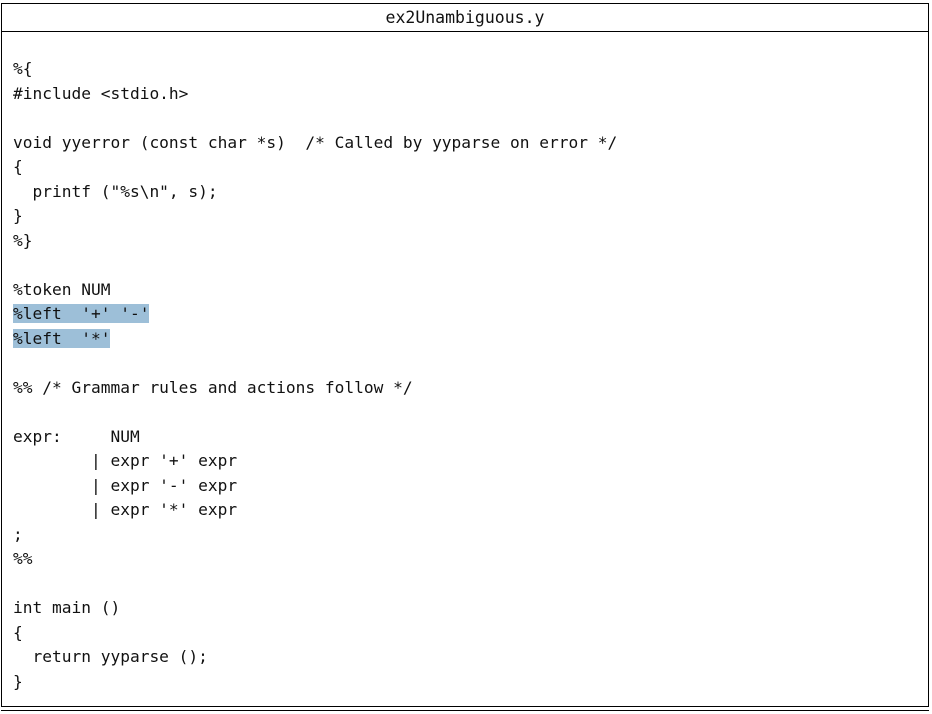 Image resolution: width=932 pixels, height=714 pixels. Describe the element at coordinates (315, 437) in the screenshot. I see `code-line: expr: NUM` at that location.